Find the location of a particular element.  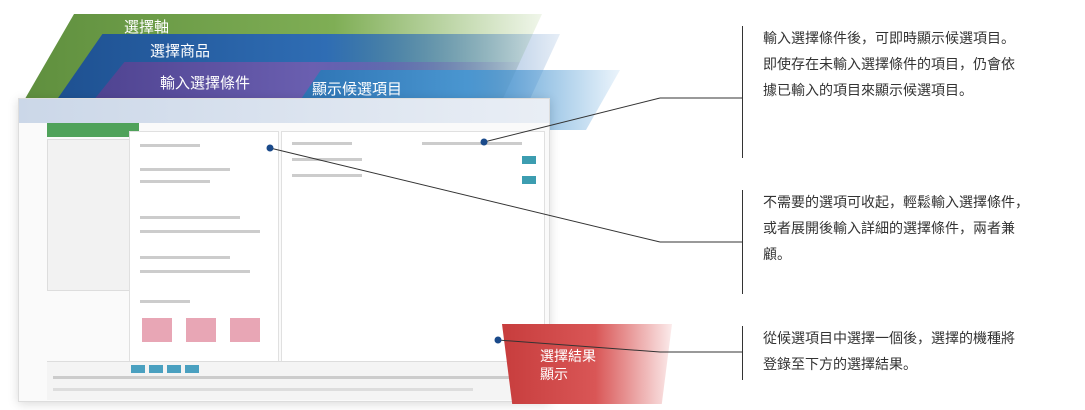

callout-3-line2: 登錄至下方的選擇結果。 is located at coordinates (840, 365).